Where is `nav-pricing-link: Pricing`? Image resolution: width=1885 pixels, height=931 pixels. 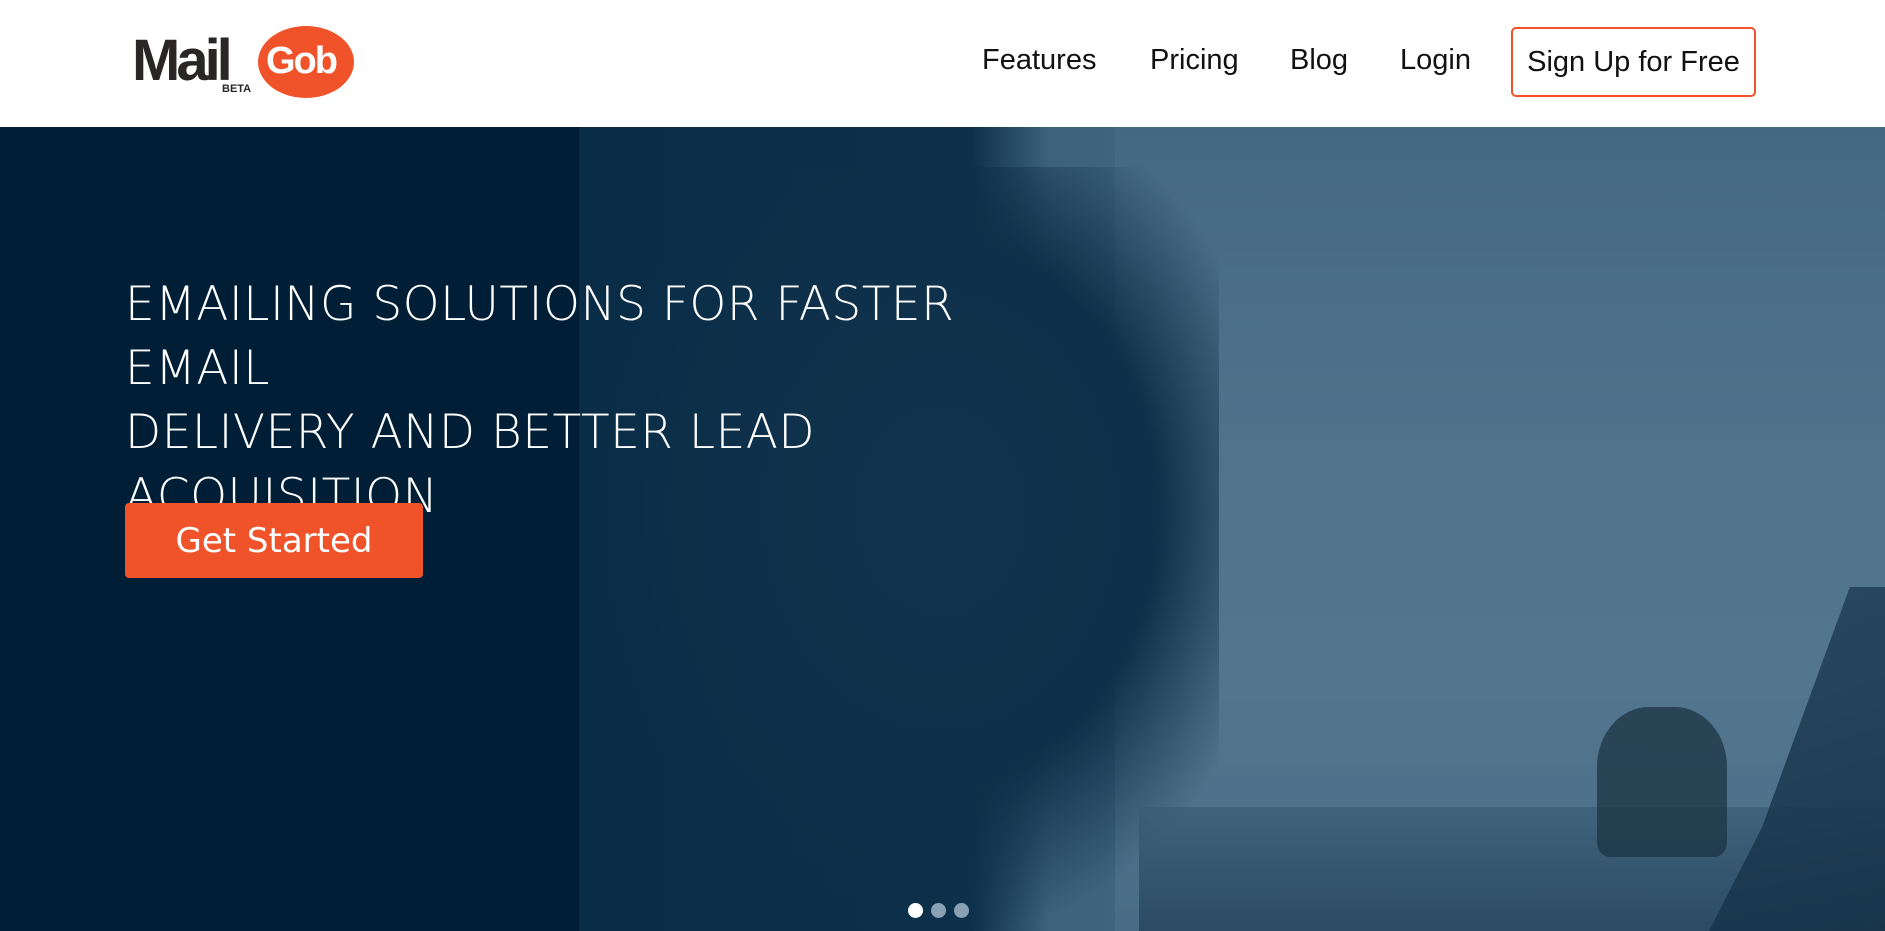 nav-pricing-link: Pricing is located at coordinates (1194, 60).